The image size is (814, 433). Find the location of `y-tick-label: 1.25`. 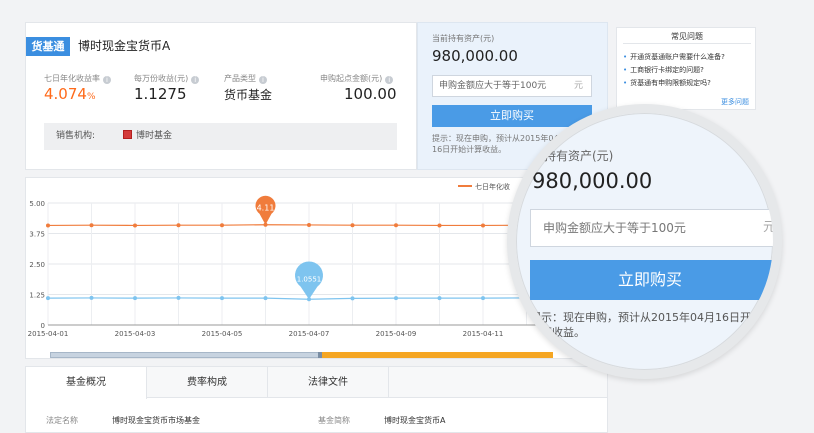

y-tick-label: 1.25 is located at coordinates (37, 296).